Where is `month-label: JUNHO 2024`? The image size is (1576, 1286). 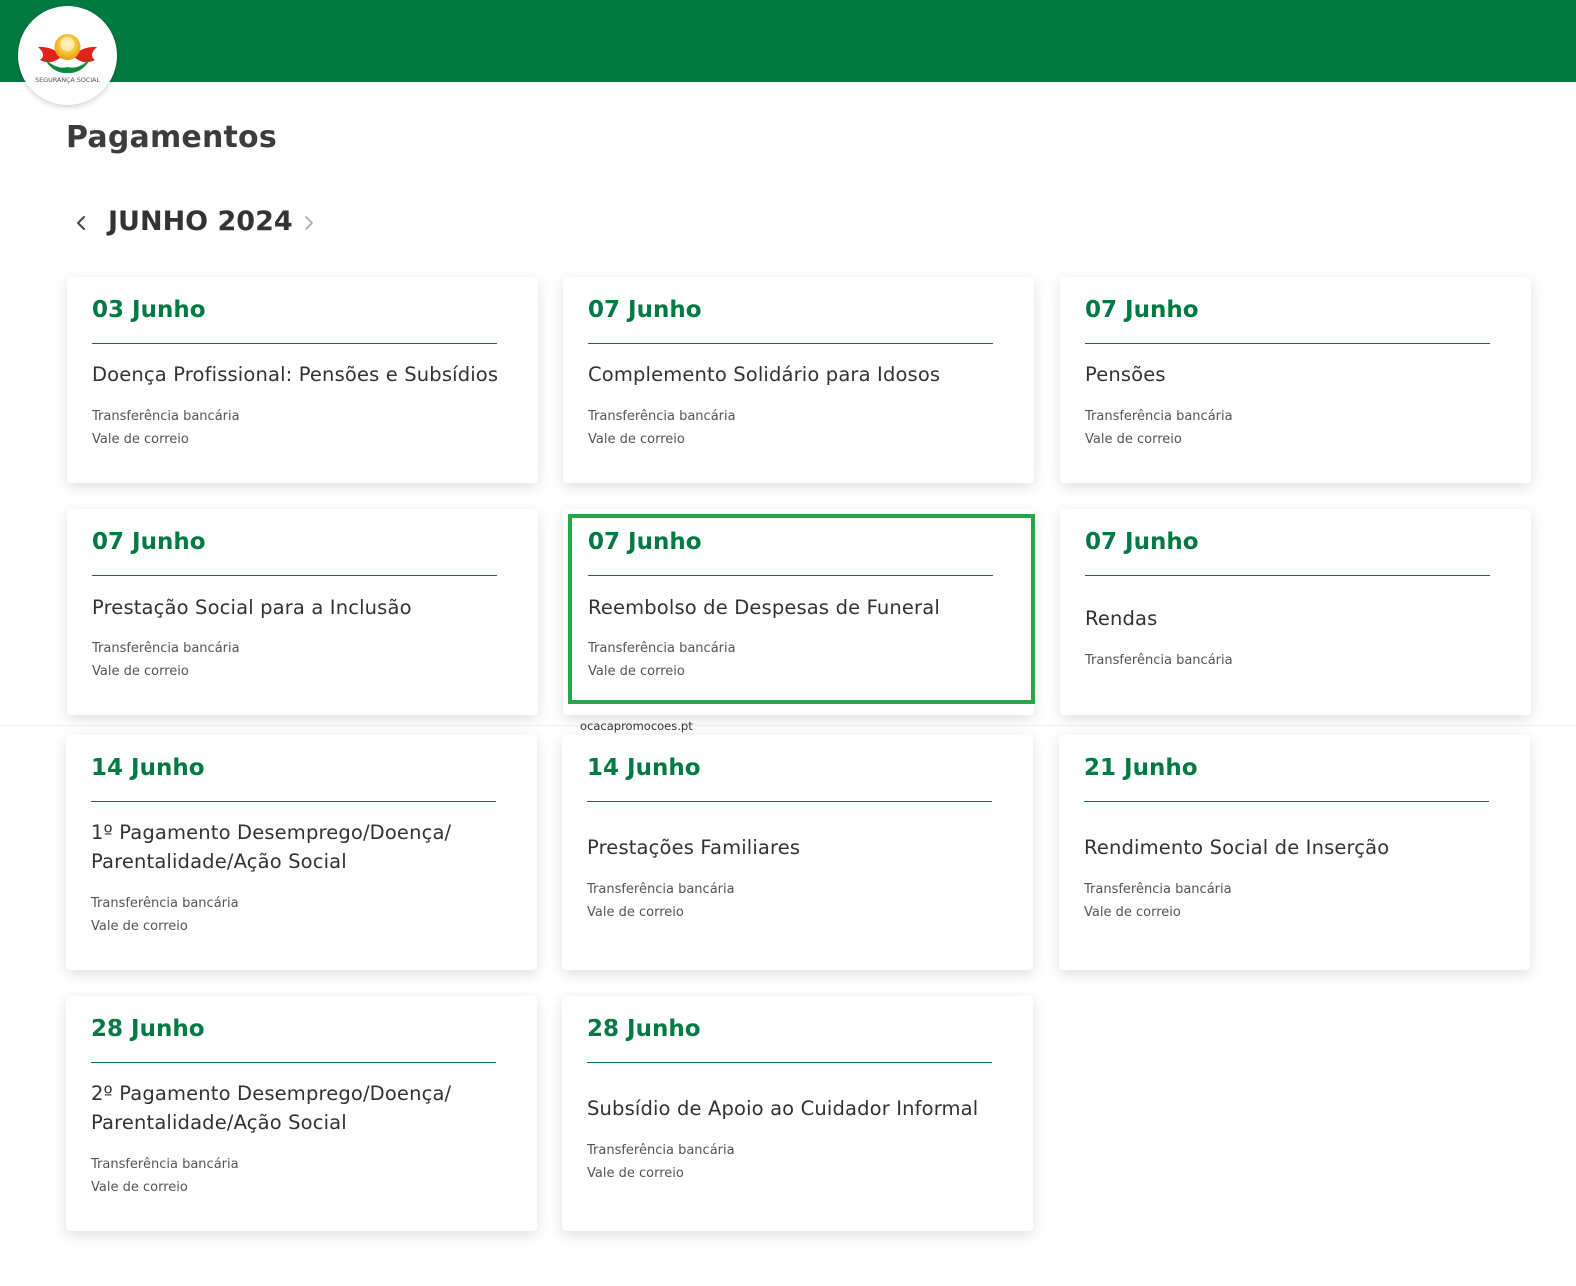
month-label: JUNHO 2024 is located at coordinates (200, 221).